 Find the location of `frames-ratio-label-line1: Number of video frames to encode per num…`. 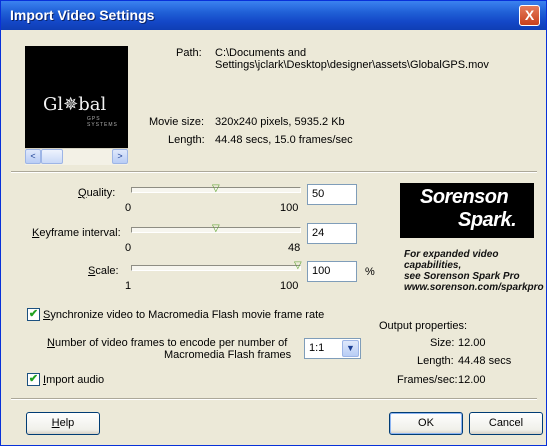

frames-ratio-label-line1: Number of video frames to encode per num… is located at coordinates (167, 343).